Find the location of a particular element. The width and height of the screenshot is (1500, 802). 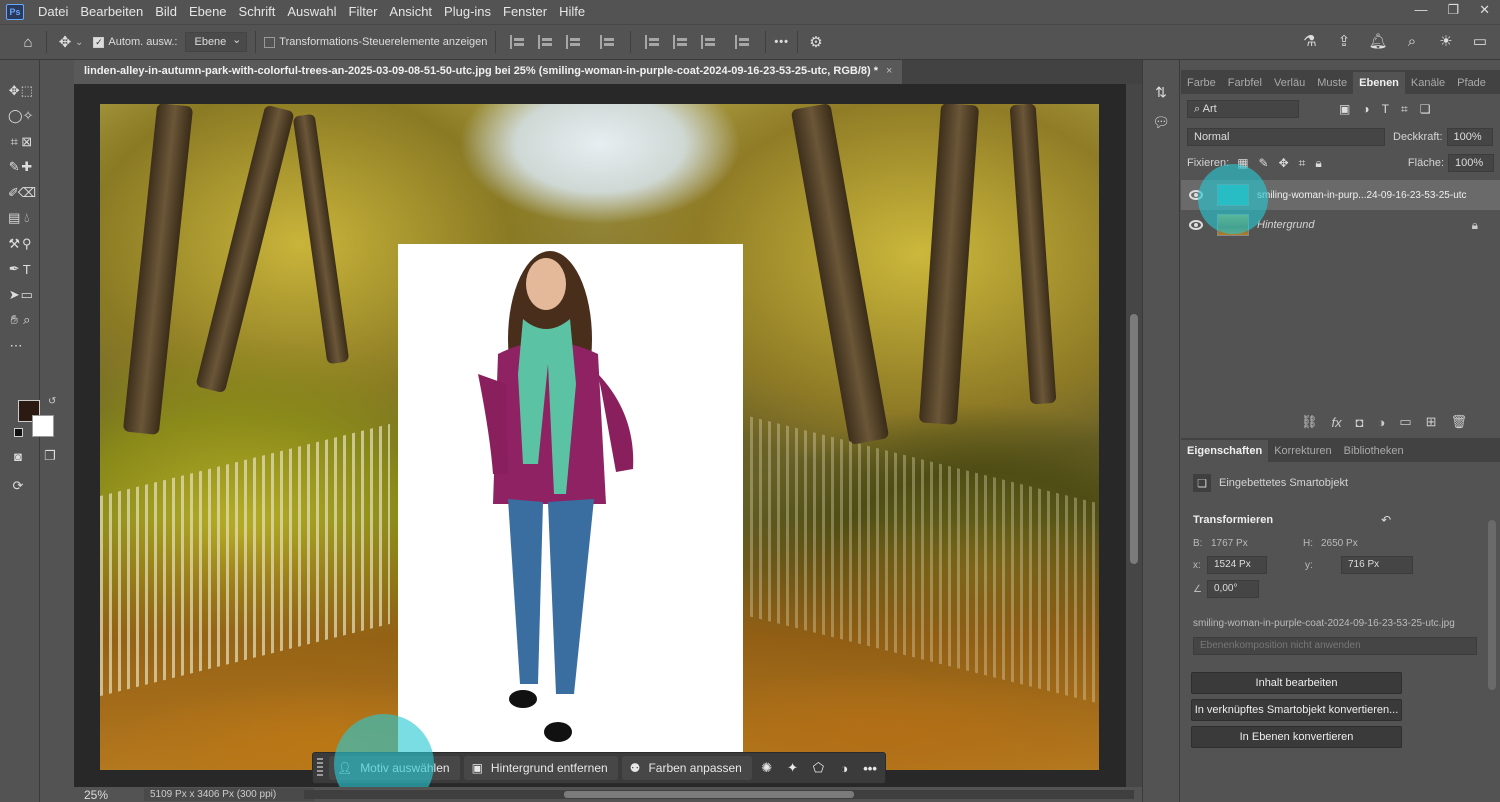

horizontal-scrollbar is located at coordinates (719, 794).